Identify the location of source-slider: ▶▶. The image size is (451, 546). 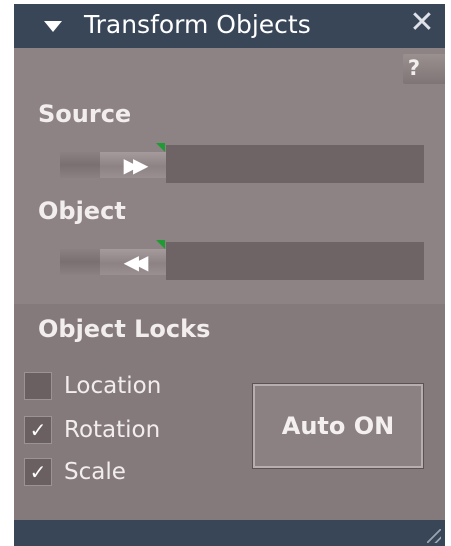
(242, 163).